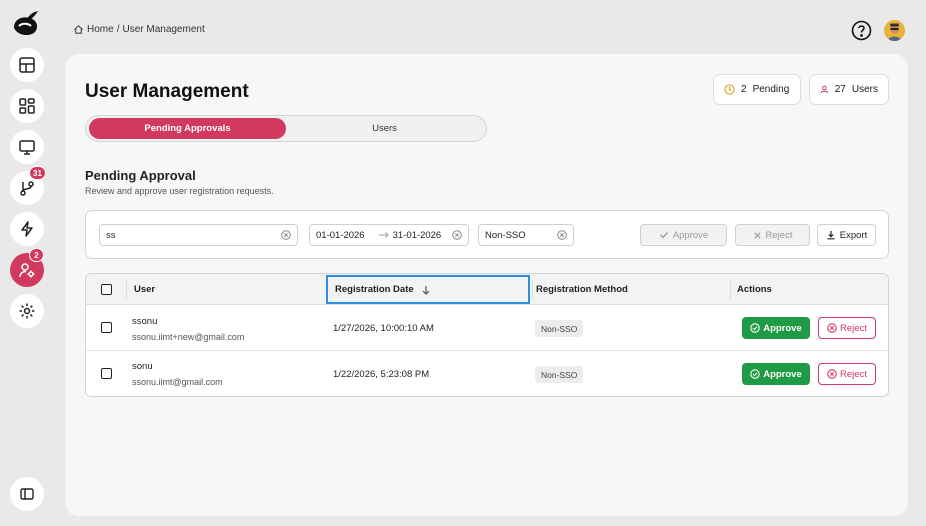 Image resolution: width=926 pixels, height=526 pixels. What do you see at coordinates (167, 91) in the screenshot?
I see `page-title: User Management` at bounding box center [167, 91].